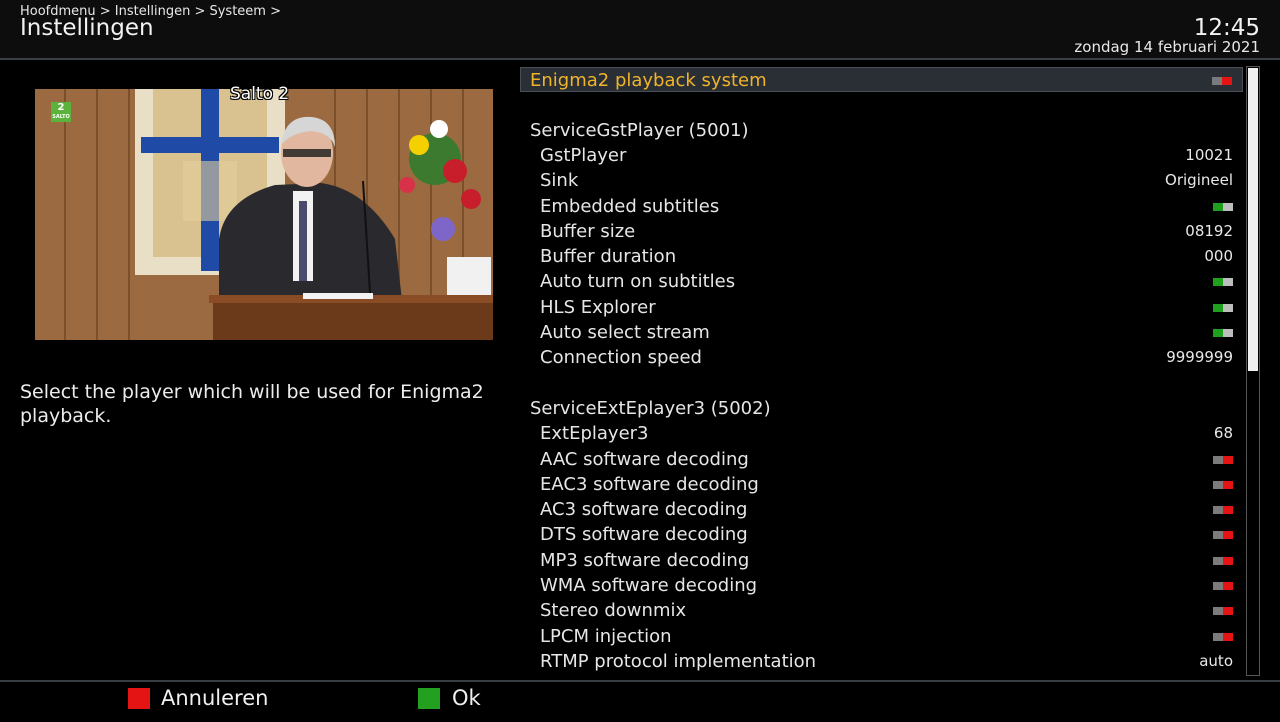  I want to click on setting-label: Enigma2 playback system, so click(648, 80).